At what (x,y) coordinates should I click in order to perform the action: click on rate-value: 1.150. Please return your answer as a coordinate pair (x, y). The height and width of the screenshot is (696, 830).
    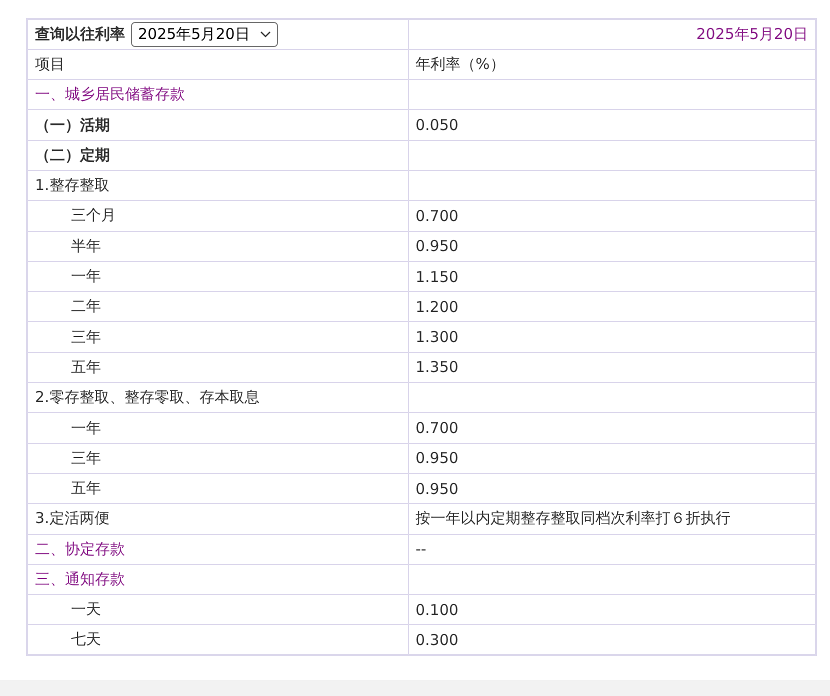
    Looking at the image, I should click on (437, 277).